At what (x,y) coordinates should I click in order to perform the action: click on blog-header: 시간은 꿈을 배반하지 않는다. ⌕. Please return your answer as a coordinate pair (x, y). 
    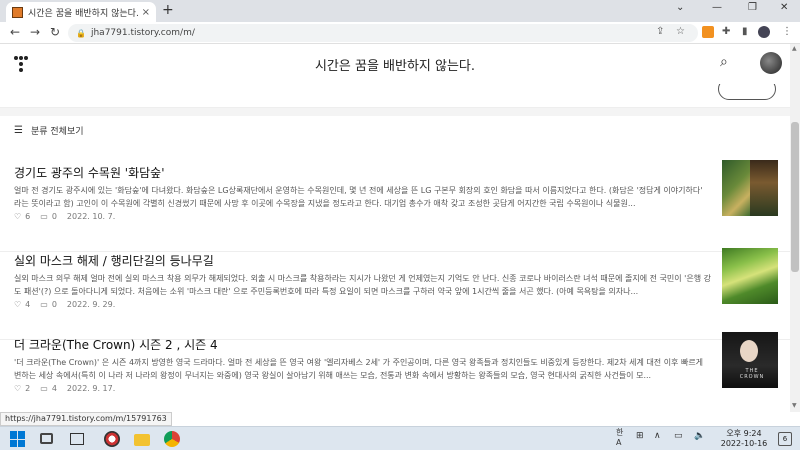
    Looking at the image, I should click on (395, 64).